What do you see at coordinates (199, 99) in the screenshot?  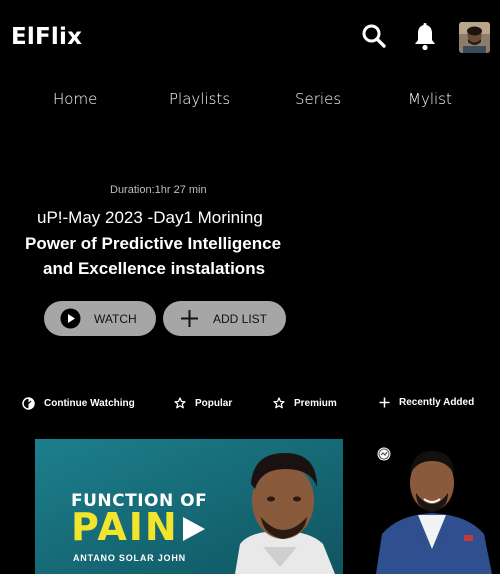 I see `nav-playlists: Playlists` at bounding box center [199, 99].